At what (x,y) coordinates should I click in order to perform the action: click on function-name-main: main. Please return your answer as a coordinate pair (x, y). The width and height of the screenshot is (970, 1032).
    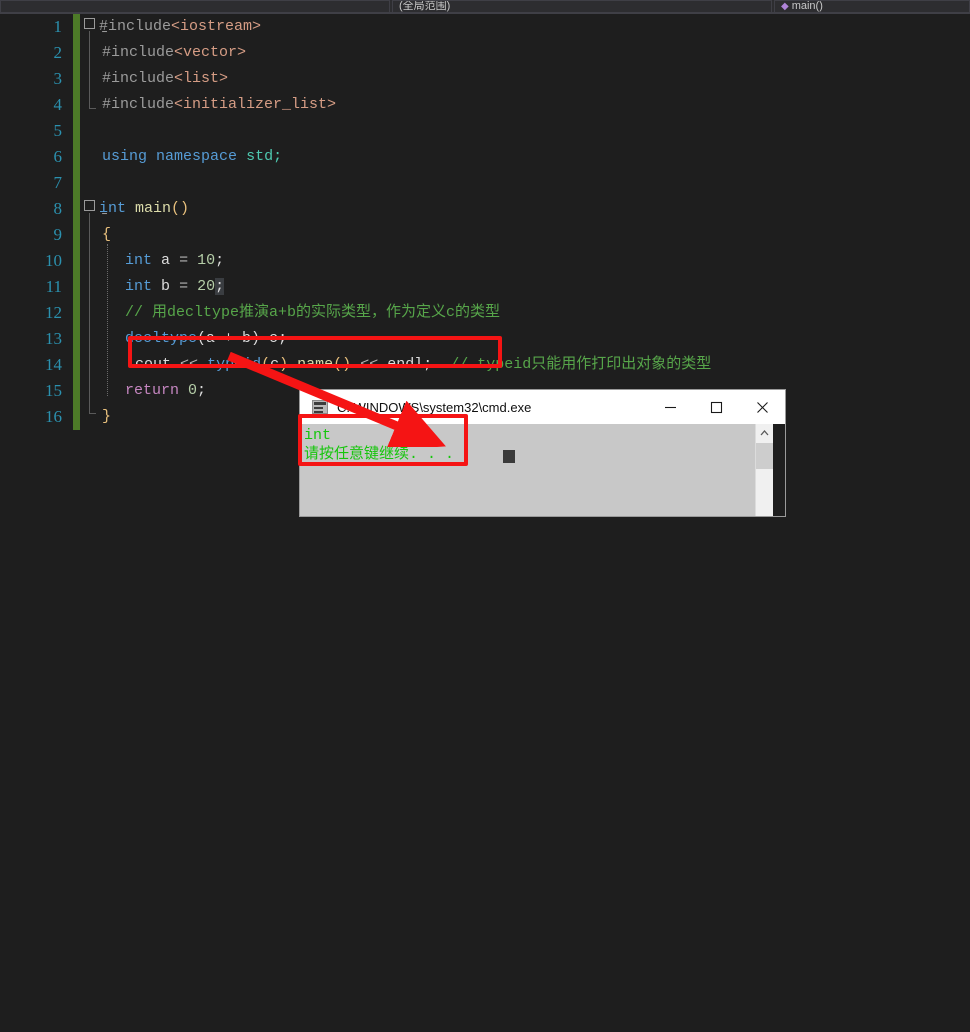
    Looking at the image, I should click on (153, 208).